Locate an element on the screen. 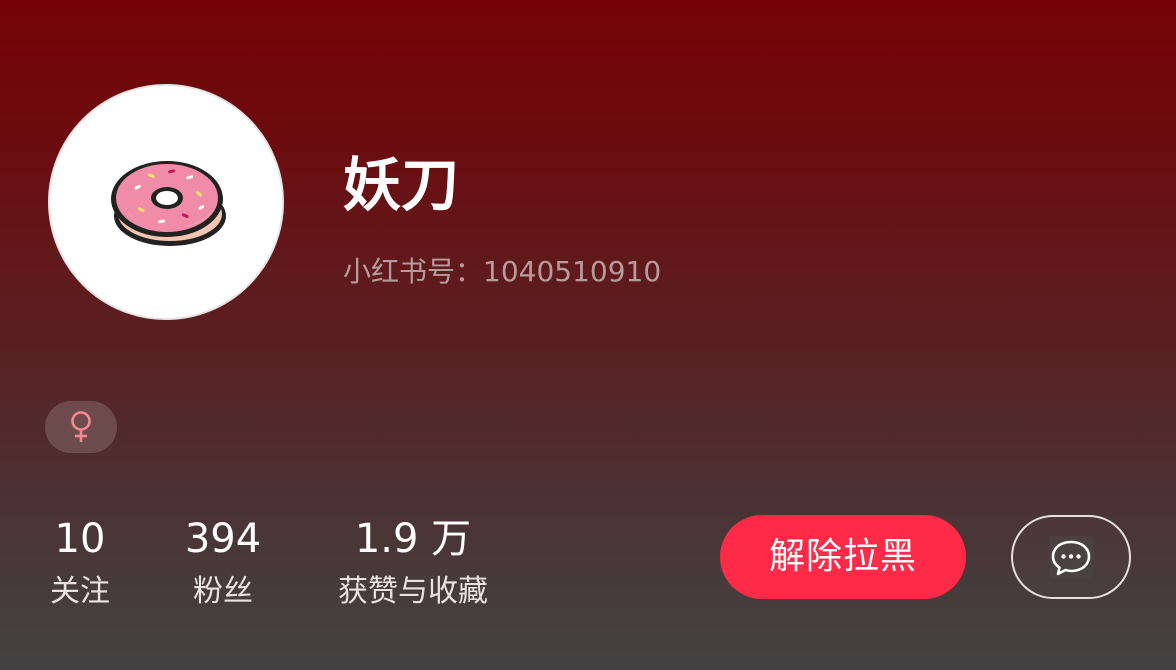 This screenshot has width=1176, height=670. stat-likes-collections-value: 1.9 万 is located at coordinates (413, 539).